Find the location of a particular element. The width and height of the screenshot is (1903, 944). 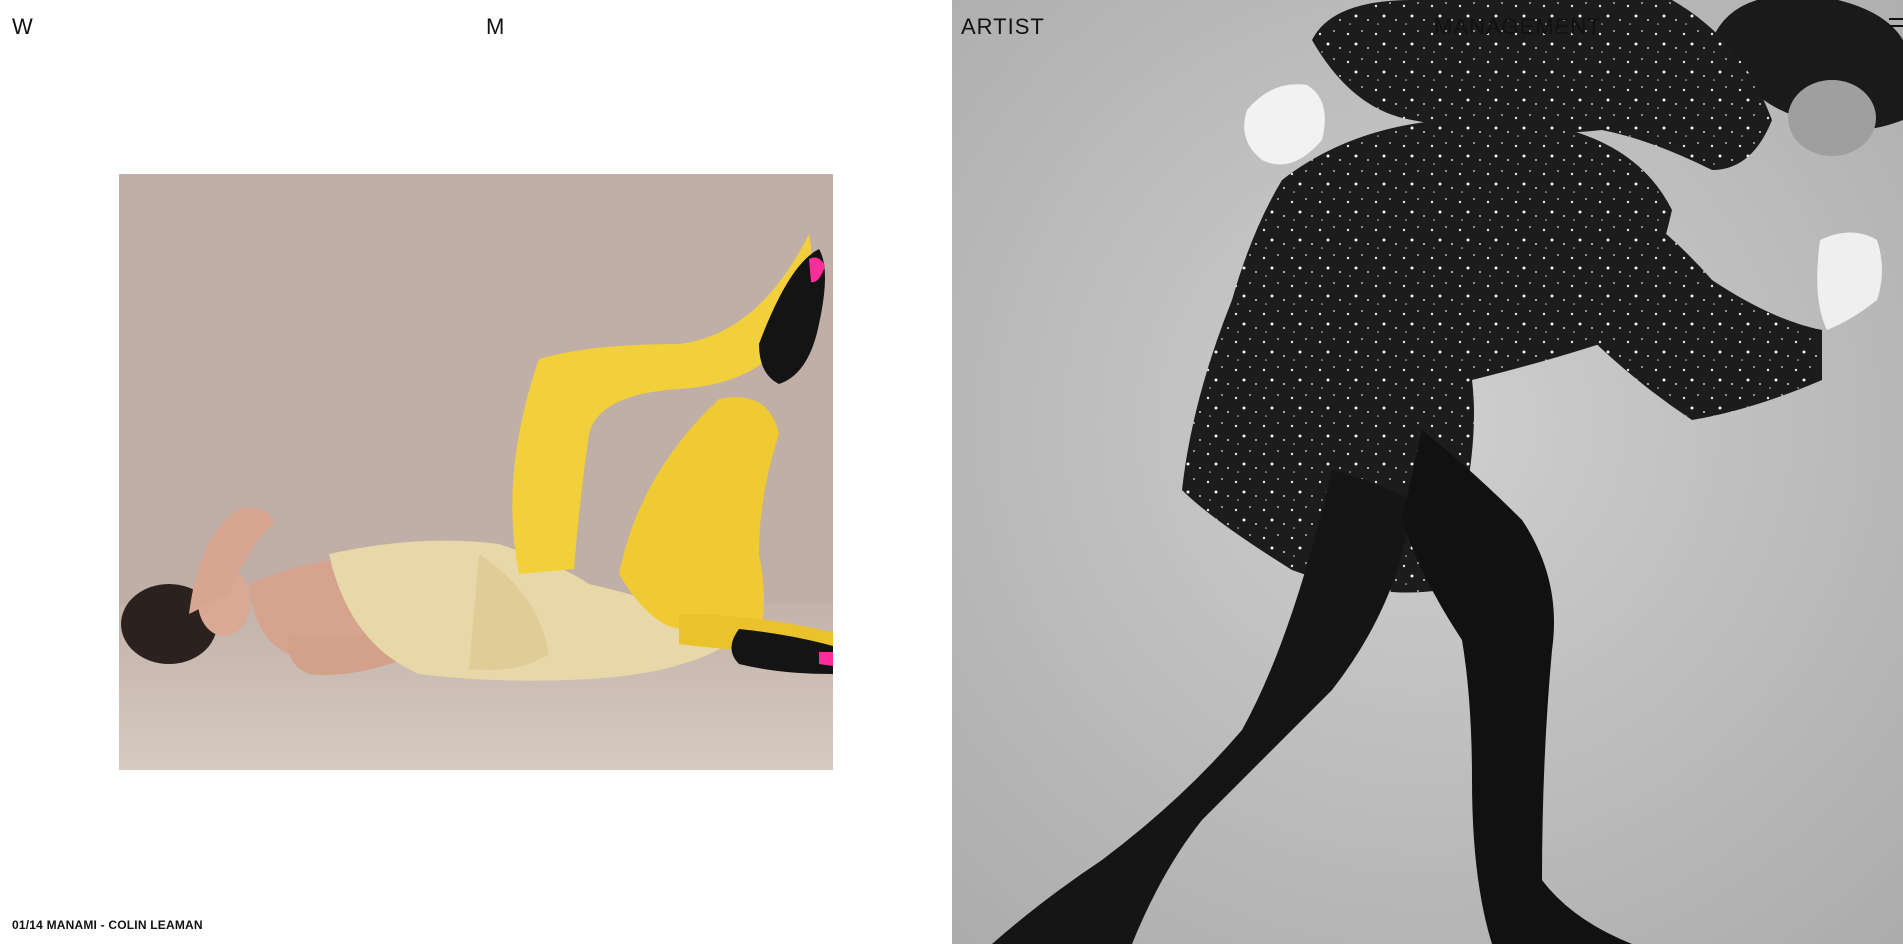

hamburger-menu-icon is located at coordinates (1896, 26).